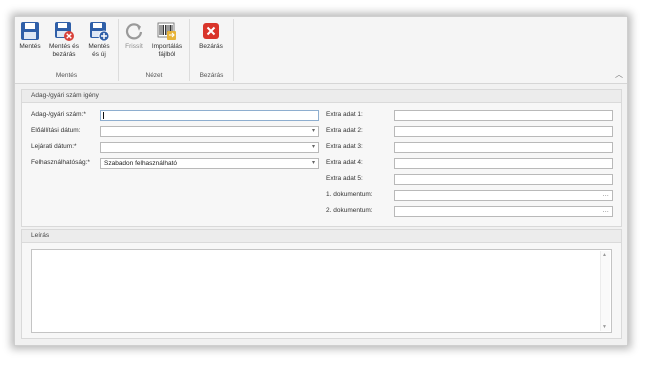 This screenshot has width=668, height=387. Describe the element at coordinates (30, 31) in the screenshot. I see `save-icon` at that location.